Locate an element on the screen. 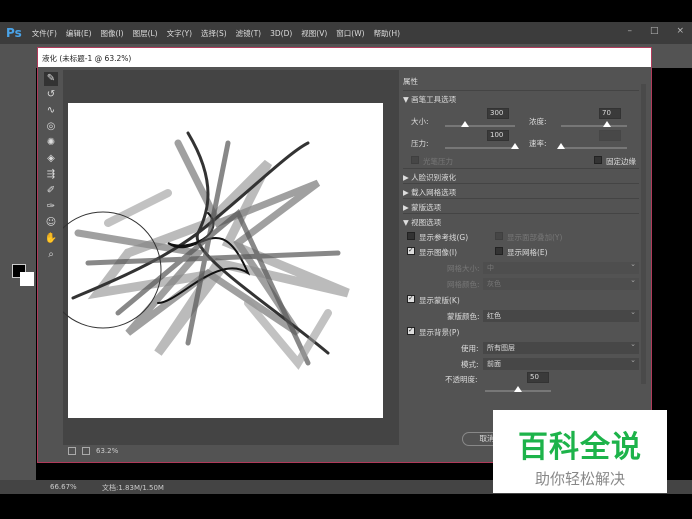  show-guides-checkbox is located at coordinates (411, 236).